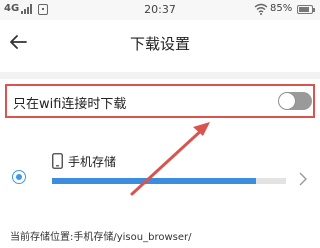 The image size is (320, 248). What do you see at coordinates (287, 101) in the screenshot?
I see `toggle-knob` at bounding box center [287, 101].